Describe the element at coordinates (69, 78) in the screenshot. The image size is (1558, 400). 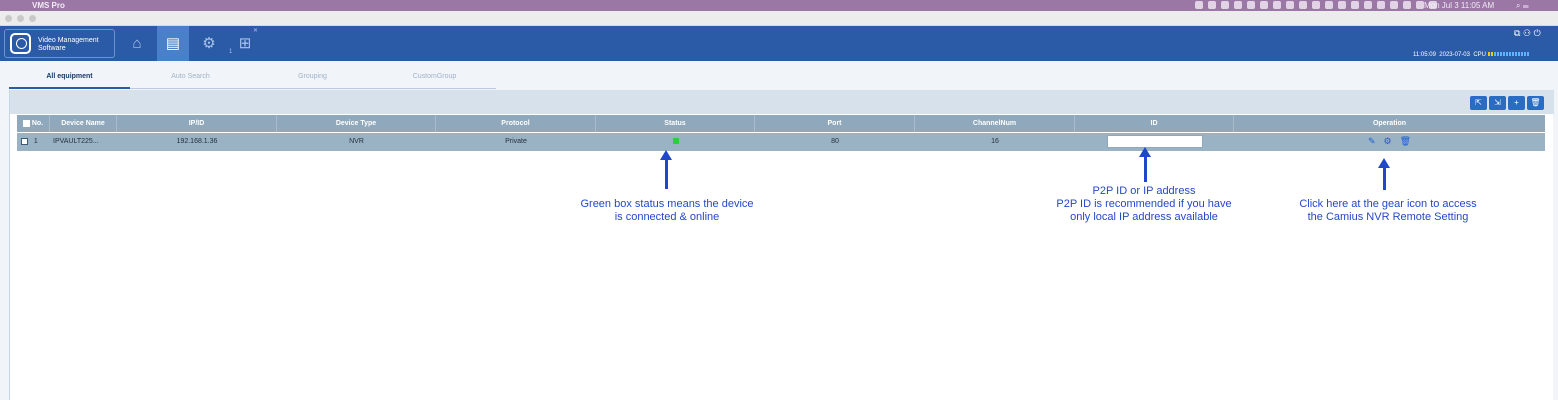
I see `tab-all-equipment: All equipment` at that location.